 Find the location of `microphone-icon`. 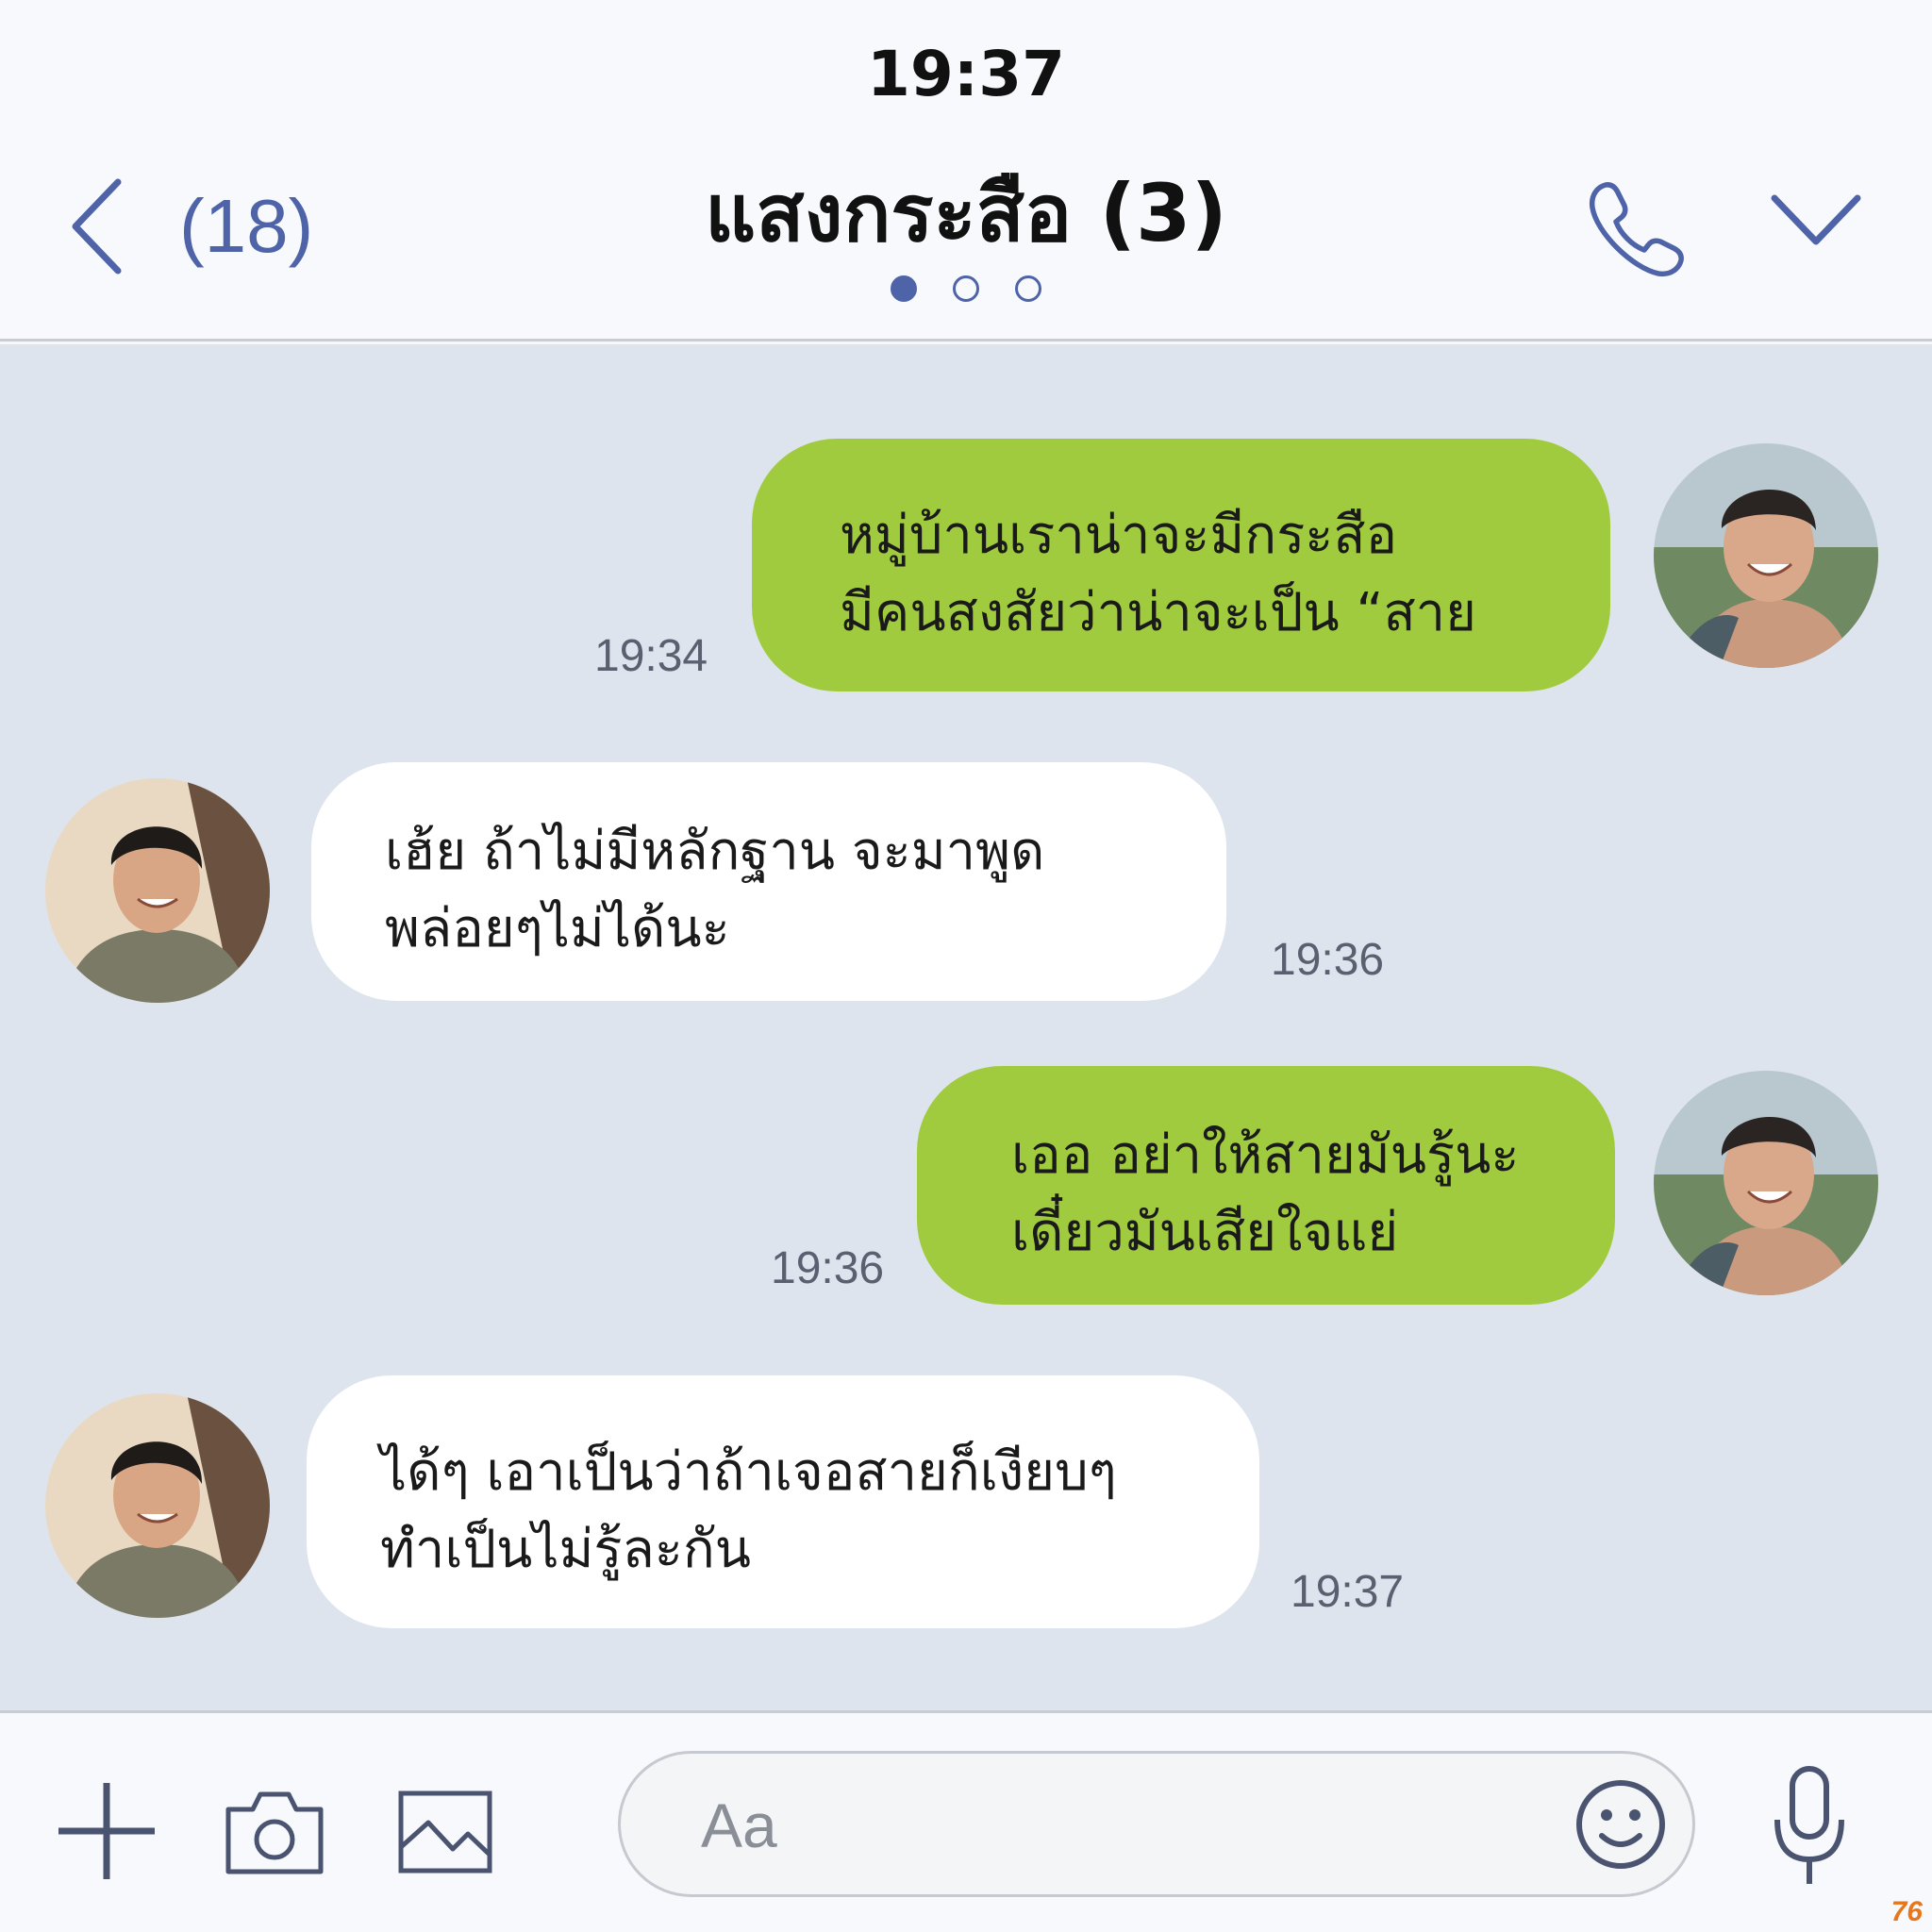

microphone-icon is located at coordinates (1809, 1825).